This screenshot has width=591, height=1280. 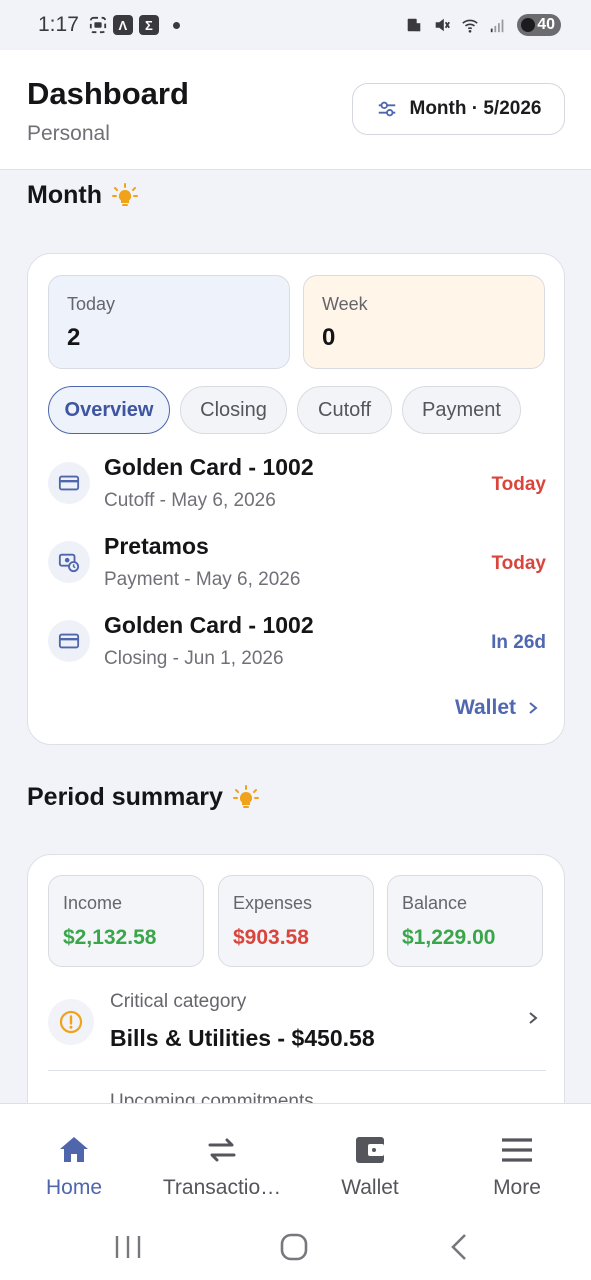 I want to click on income-label: Income, so click(x=93, y=903).